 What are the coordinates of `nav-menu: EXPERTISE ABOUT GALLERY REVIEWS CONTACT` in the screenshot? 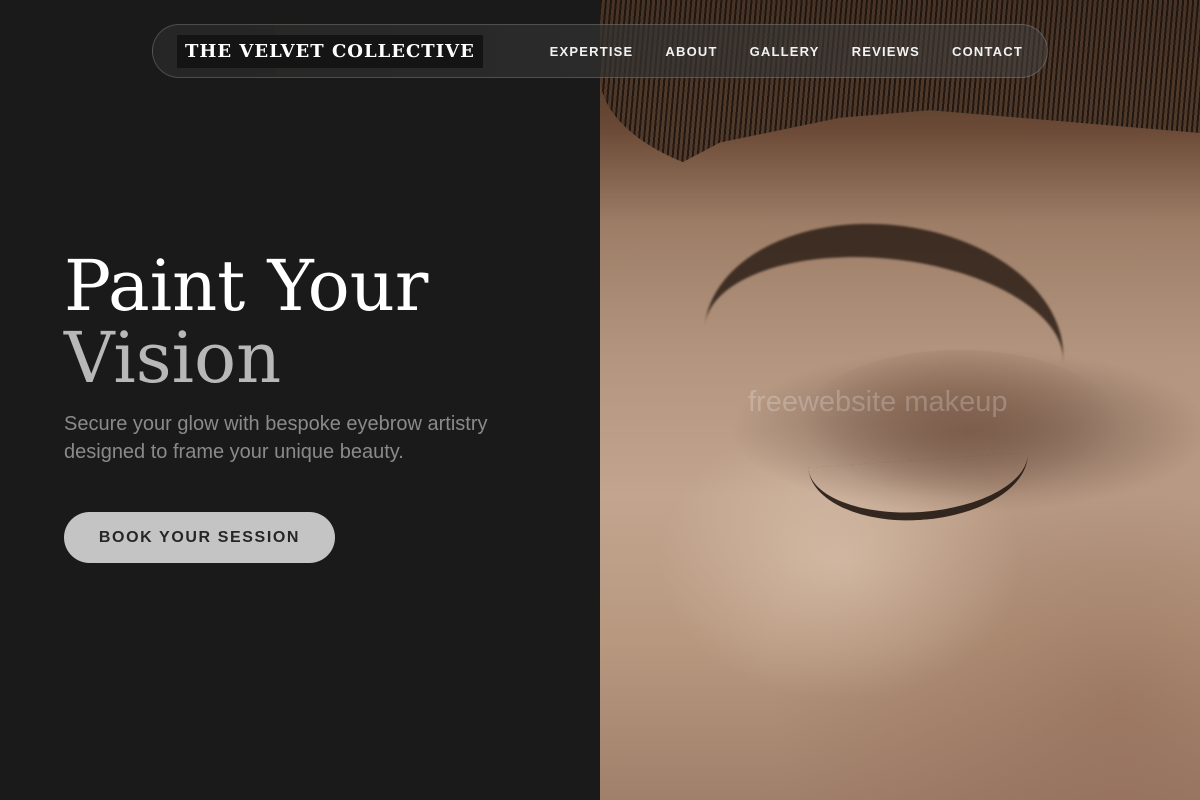 It's located at (786, 51).